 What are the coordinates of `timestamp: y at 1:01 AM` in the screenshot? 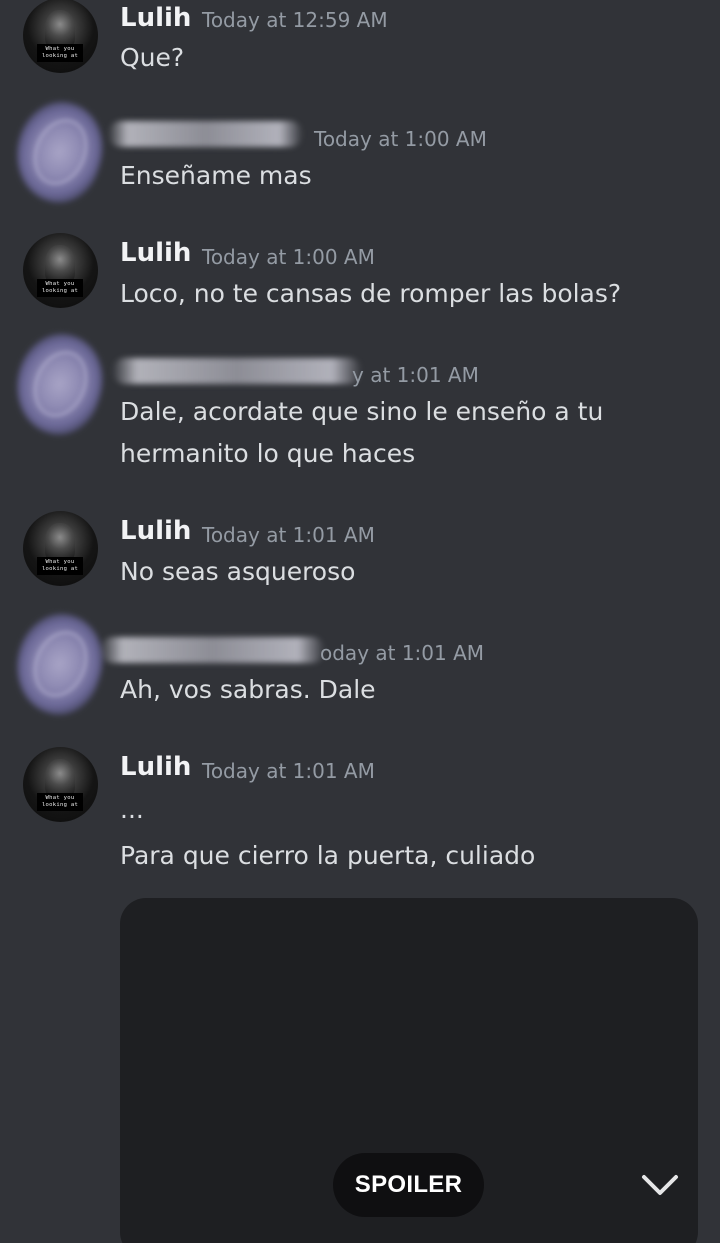 It's located at (415, 375).